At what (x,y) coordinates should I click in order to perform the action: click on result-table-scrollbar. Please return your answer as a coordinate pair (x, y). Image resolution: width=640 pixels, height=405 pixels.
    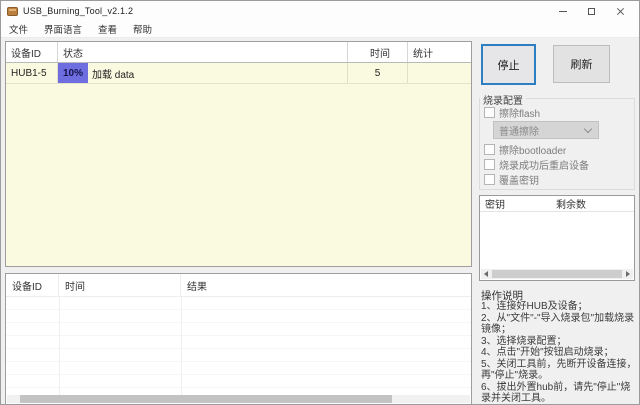
    Looking at the image, I should click on (238, 399).